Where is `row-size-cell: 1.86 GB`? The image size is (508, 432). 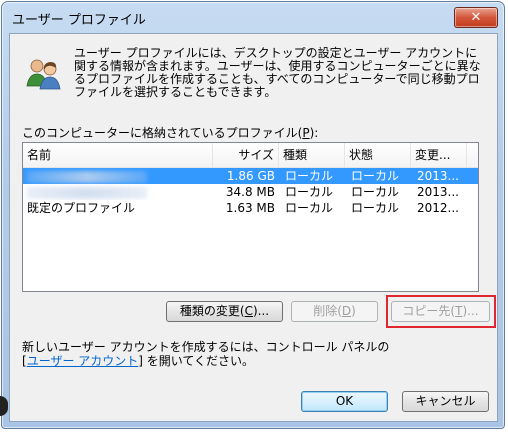 row-size-cell: 1.86 GB is located at coordinates (250, 176).